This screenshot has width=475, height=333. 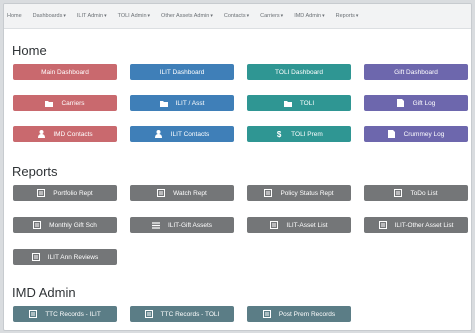 What do you see at coordinates (307, 225) in the screenshot?
I see `button-label: ILIT-Asset List` at bounding box center [307, 225].